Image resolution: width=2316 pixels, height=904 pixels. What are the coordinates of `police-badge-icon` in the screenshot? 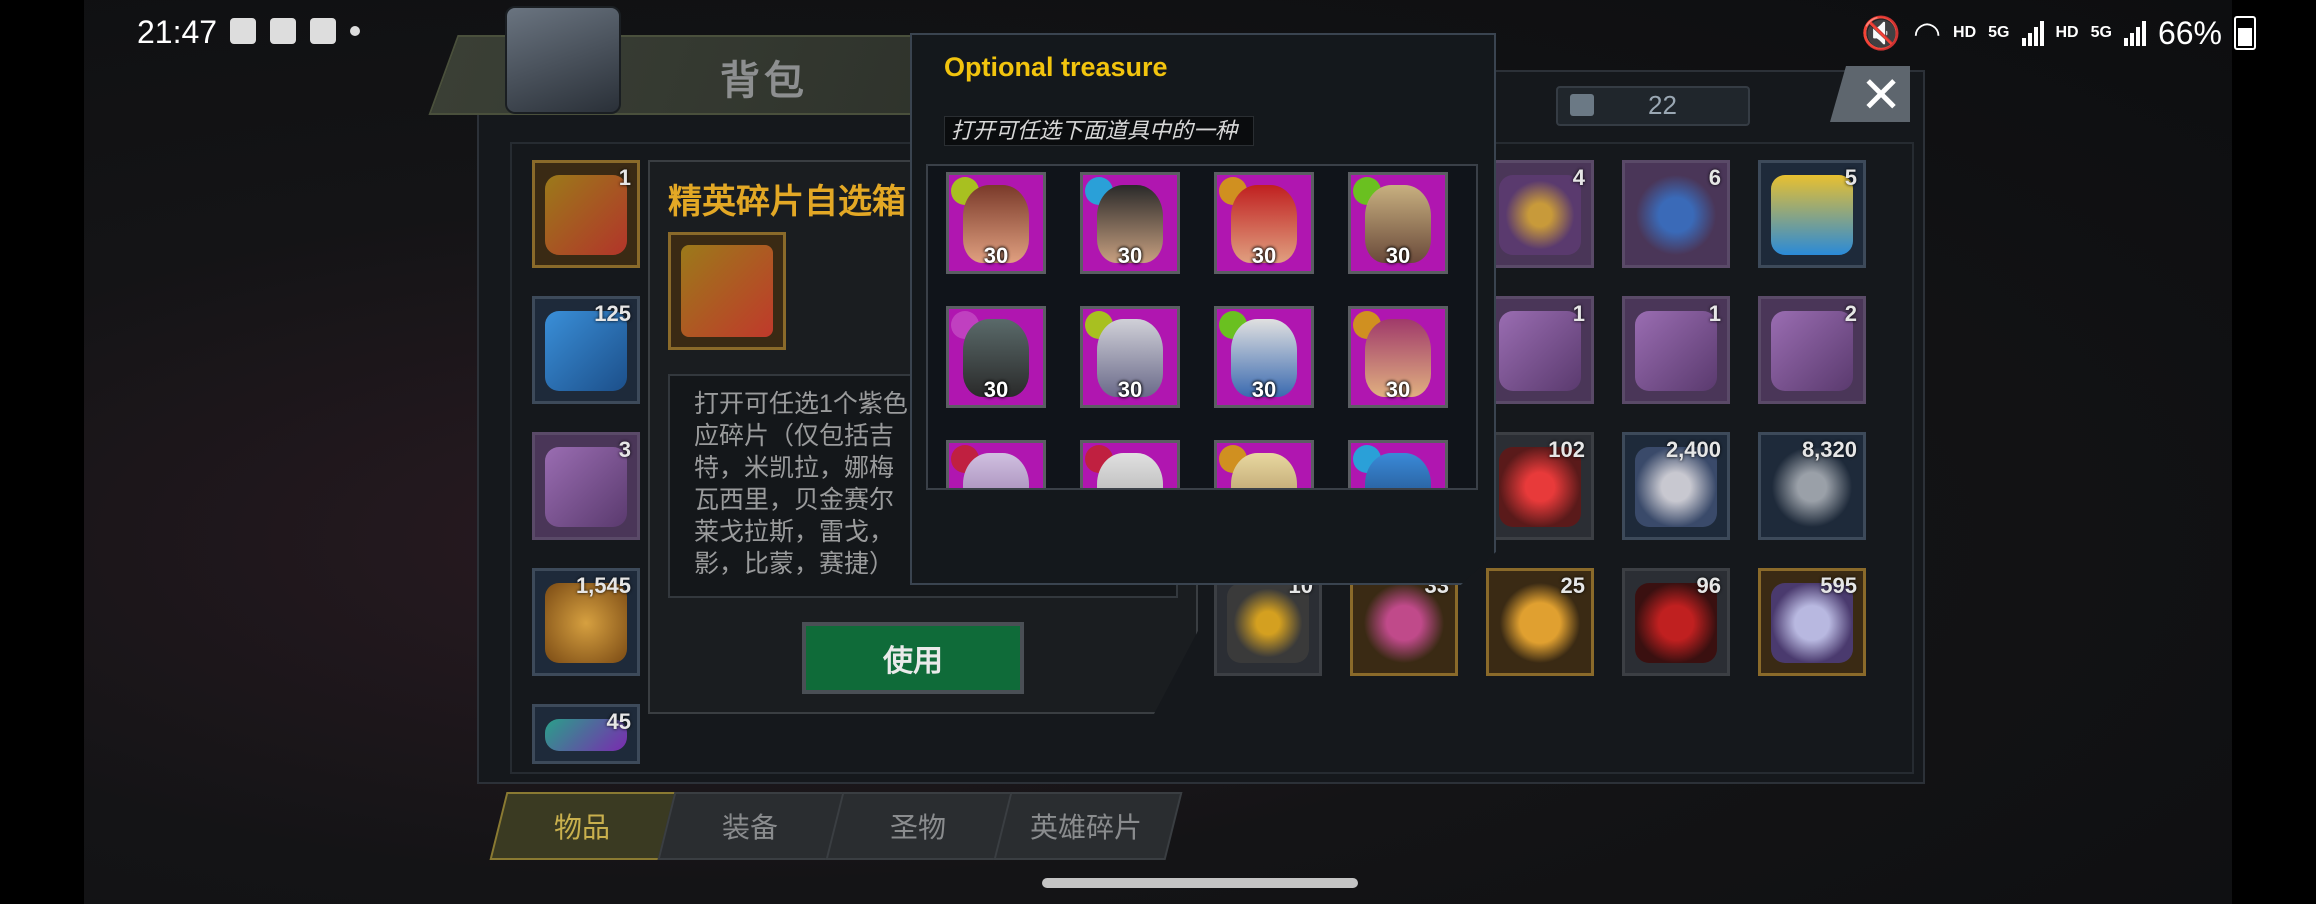 It's located at (1676, 215).